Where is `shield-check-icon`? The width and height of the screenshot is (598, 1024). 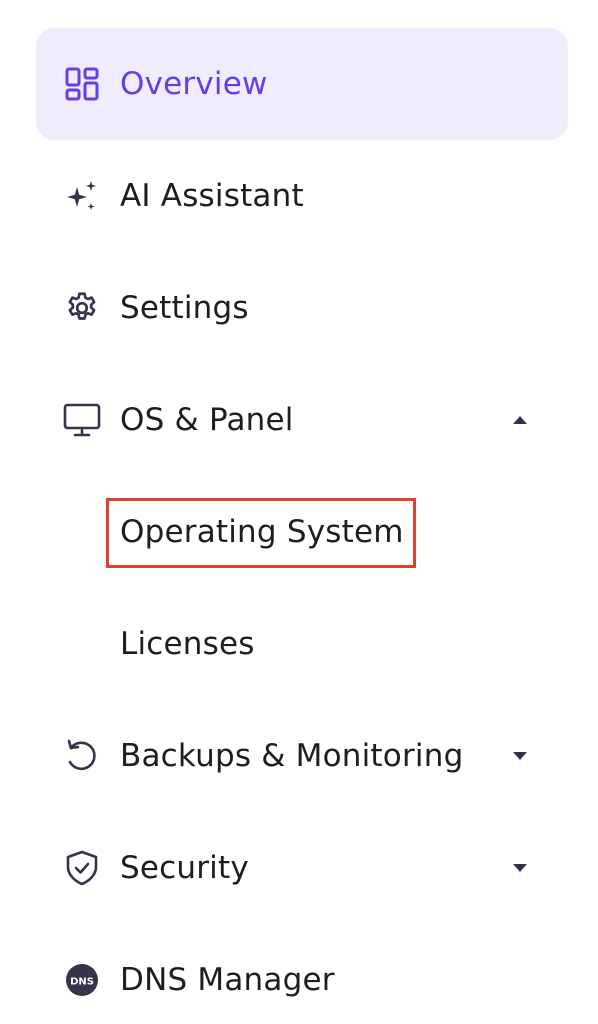 shield-check-icon is located at coordinates (82, 868).